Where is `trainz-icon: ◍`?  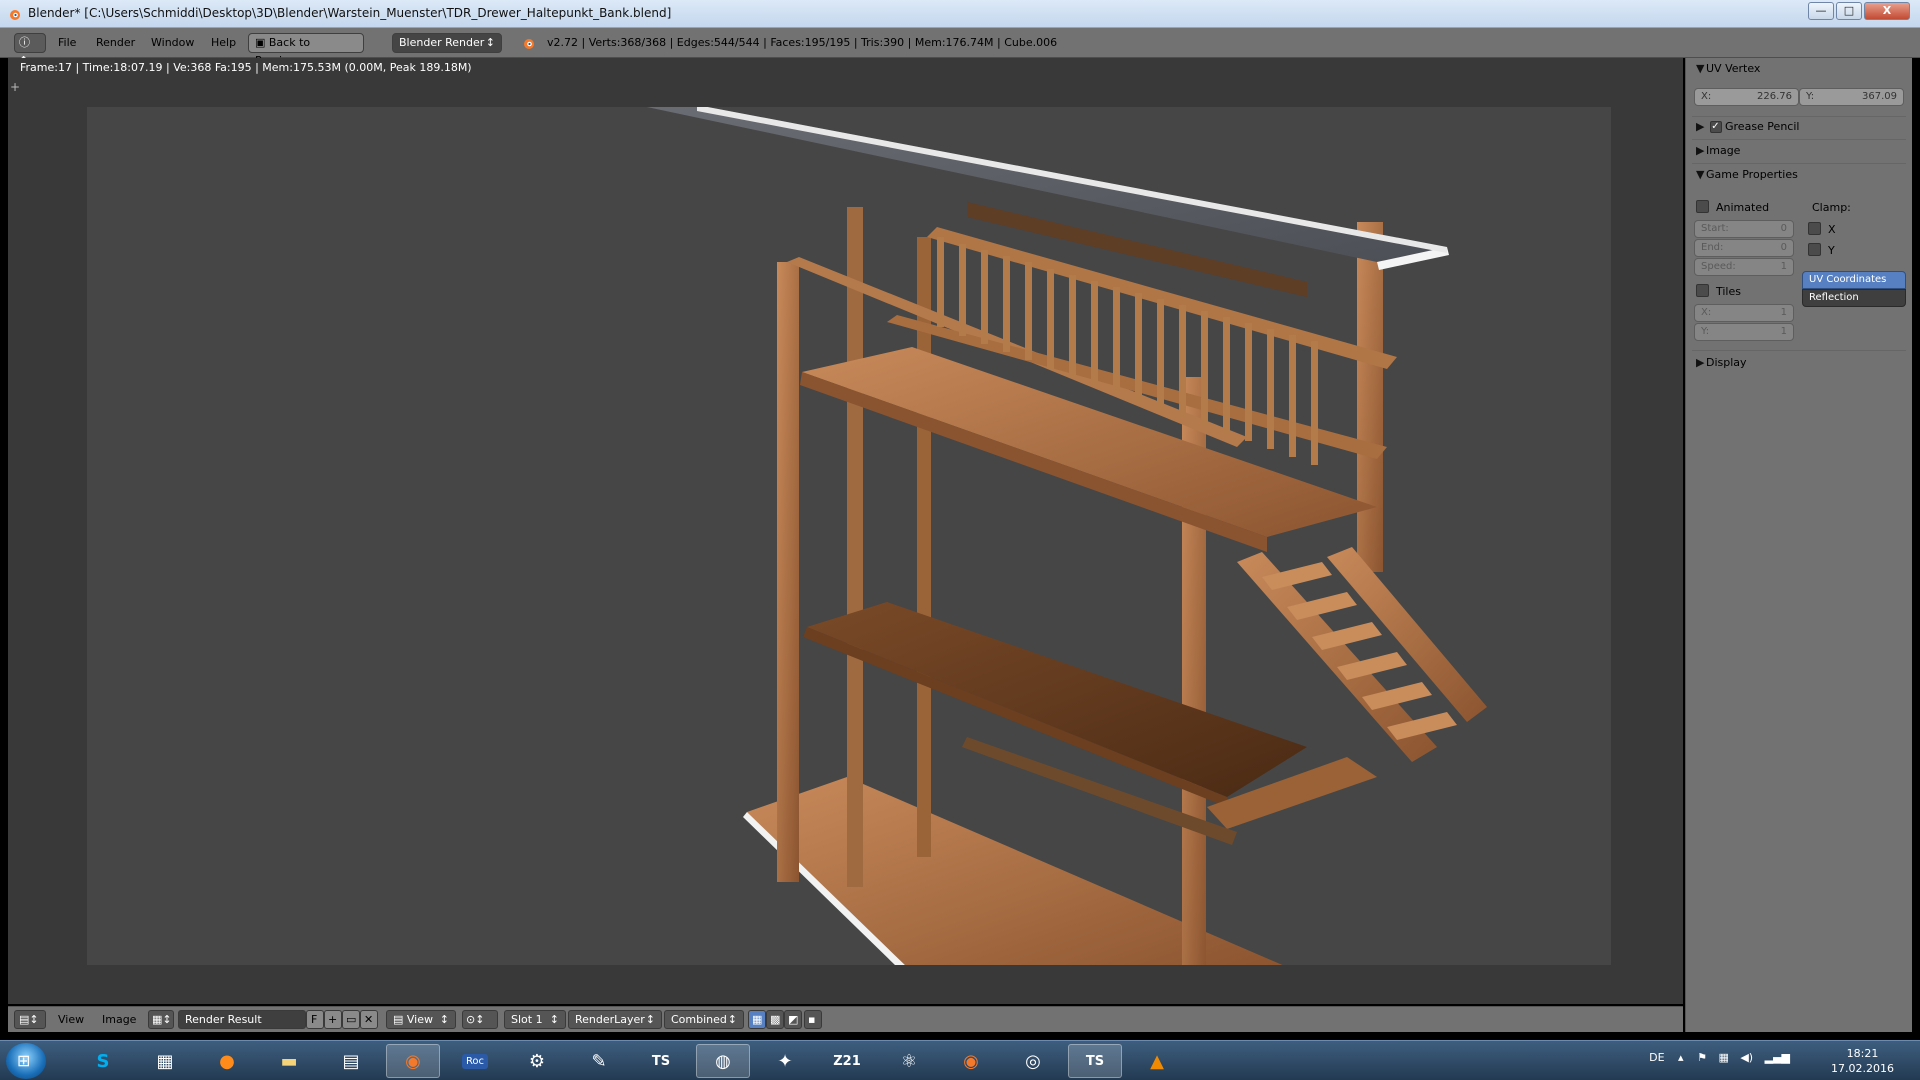 trainz-icon: ◍ is located at coordinates (723, 1061).